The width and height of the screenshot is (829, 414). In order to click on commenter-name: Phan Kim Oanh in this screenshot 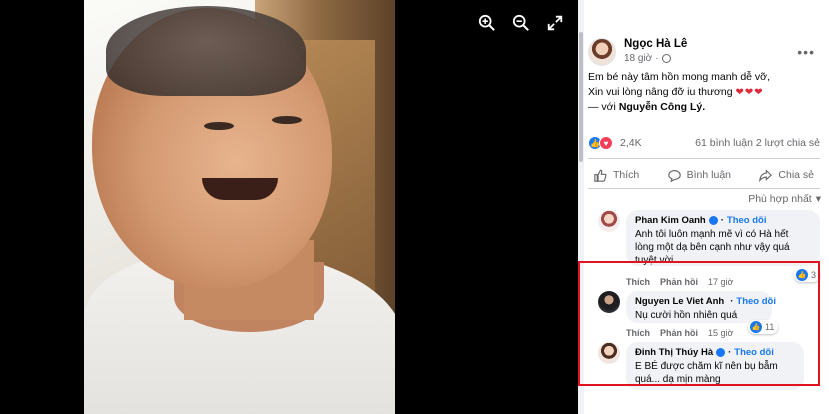, I will do `click(670, 220)`.